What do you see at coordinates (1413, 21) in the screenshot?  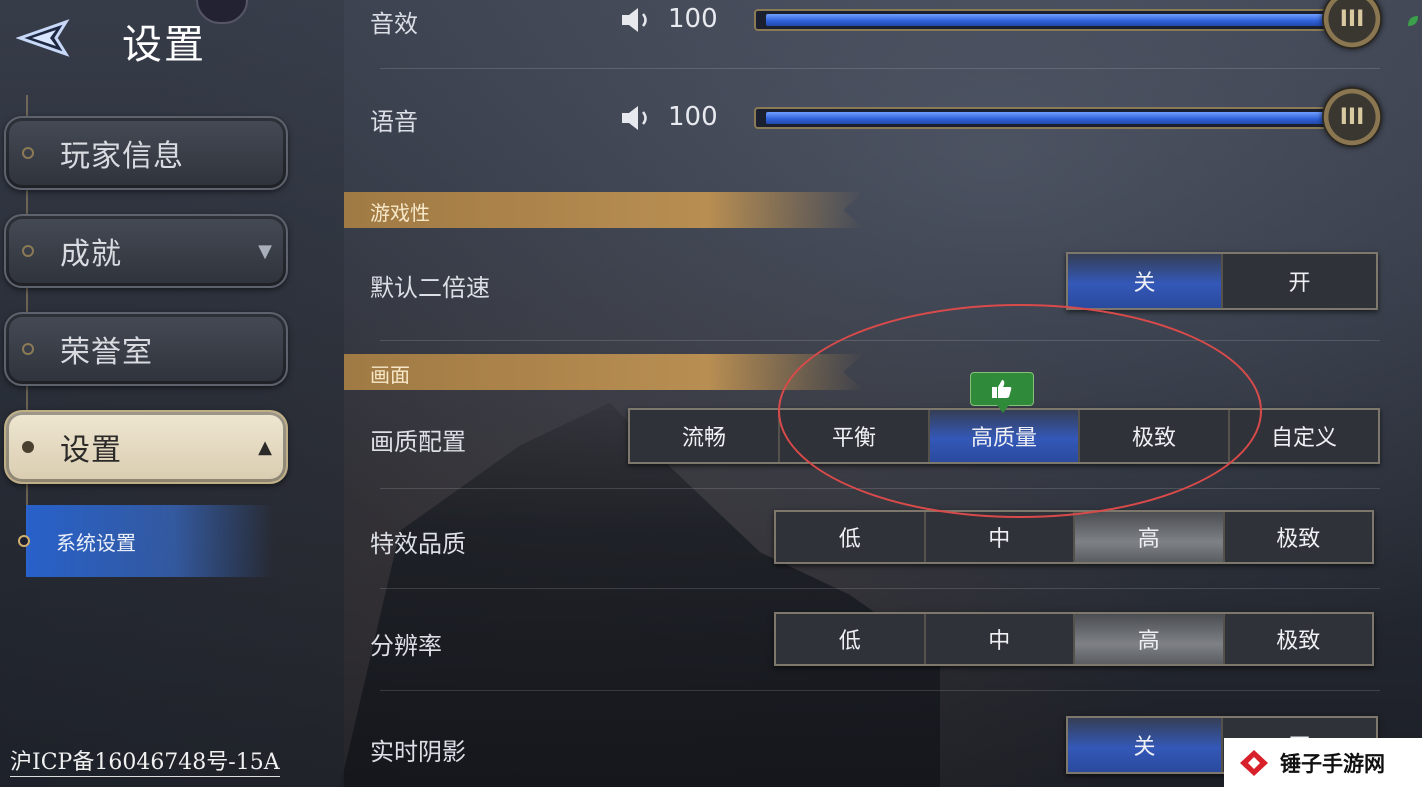 I see `leaf-icon` at bounding box center [1413, 21].